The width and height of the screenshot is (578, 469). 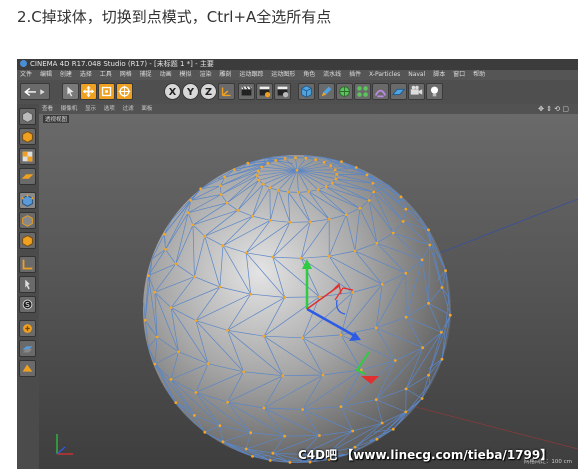 I want to click on y-axis-icon: Y, so click(x=190, y=91).